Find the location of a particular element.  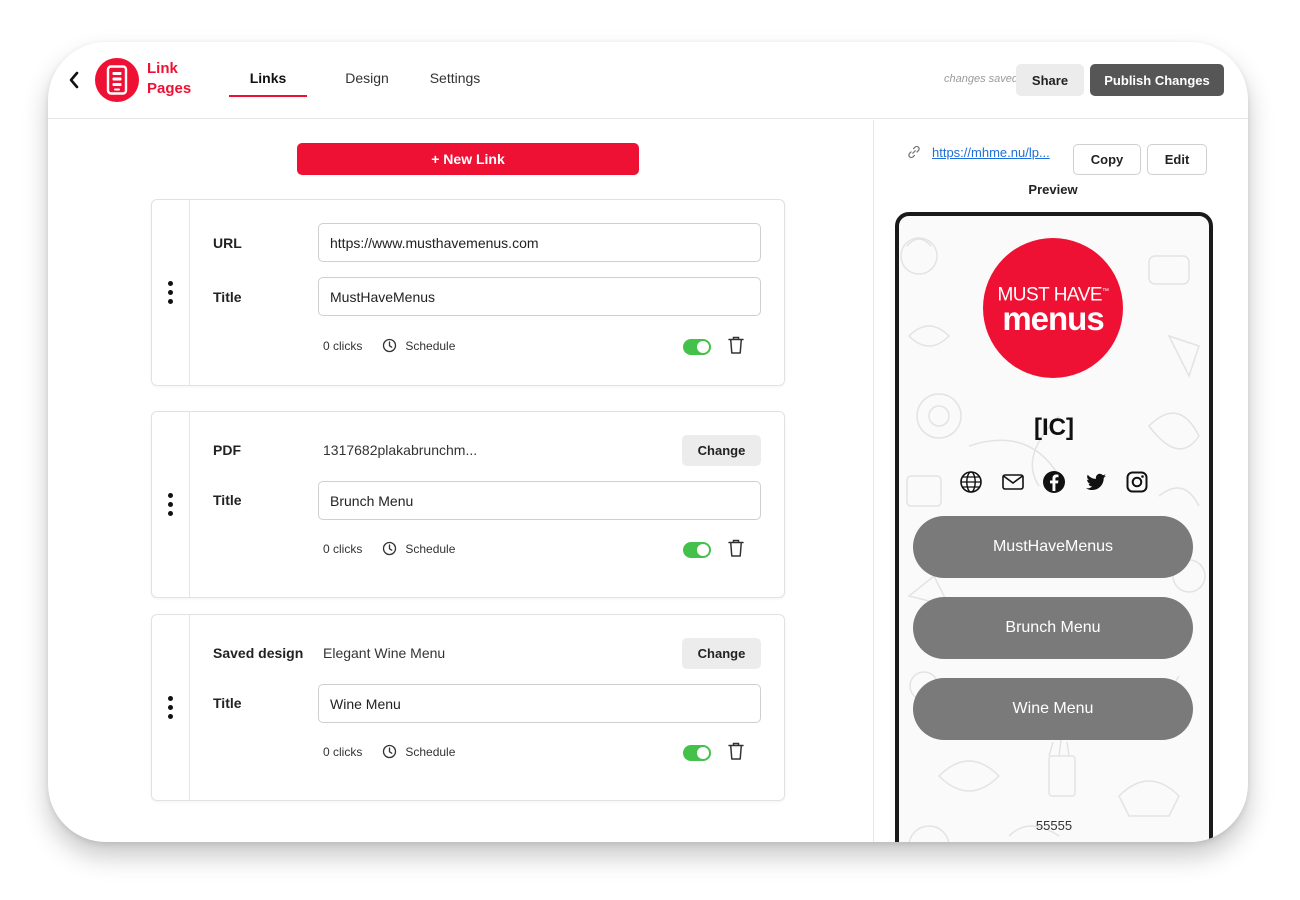

saved-design-label: Saved design is located at coordinates (258, 653).